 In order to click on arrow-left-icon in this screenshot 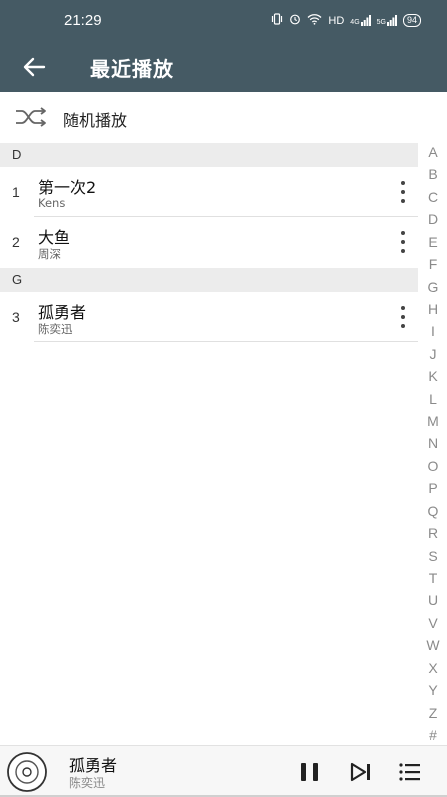, I will do `click(34, 67)`.